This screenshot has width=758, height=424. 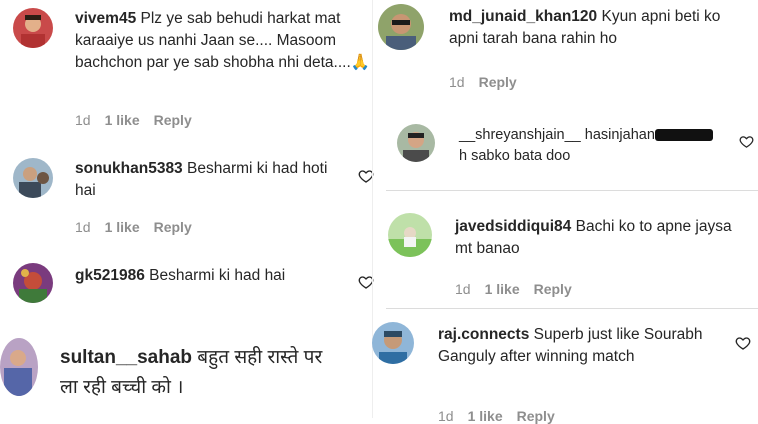 I want to click on comment-body: gk521986 Besharmi ki had hai, so click(x=210, y=276).